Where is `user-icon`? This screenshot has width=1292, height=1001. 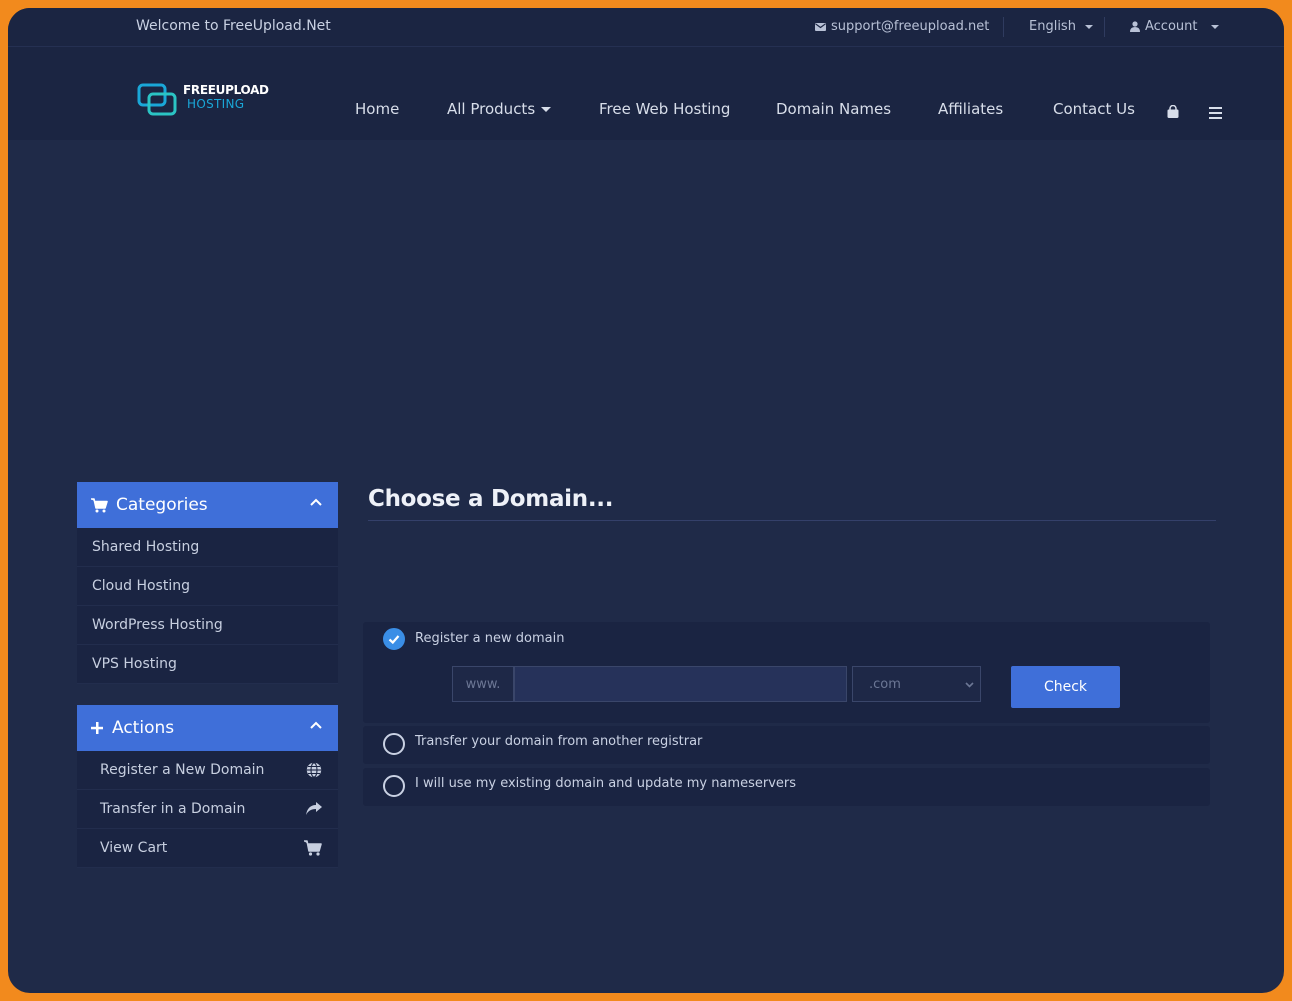
user-icon is located at coordinates (1135, 26).